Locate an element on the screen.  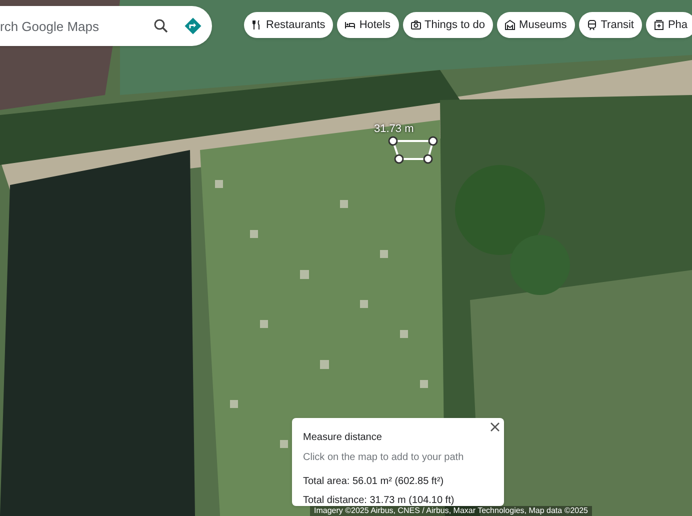
directions-icon is located at coordinates (193, 26).